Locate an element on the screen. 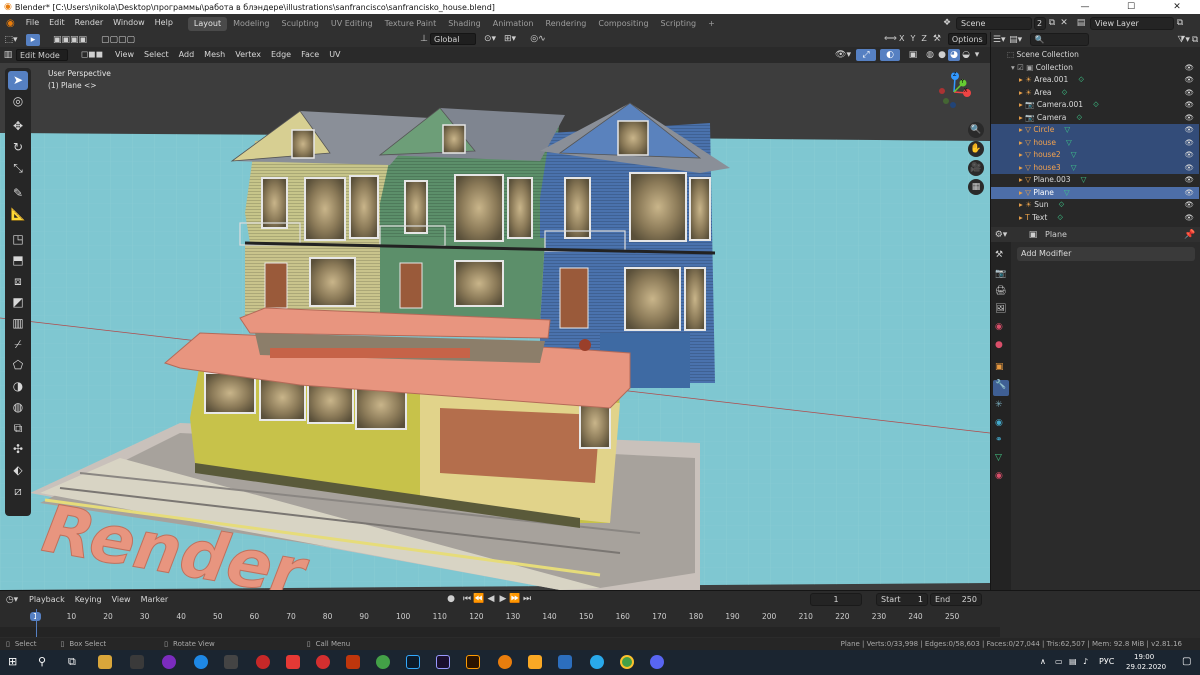  tab-compositing: Compositing is located at coordinates (623, 24).